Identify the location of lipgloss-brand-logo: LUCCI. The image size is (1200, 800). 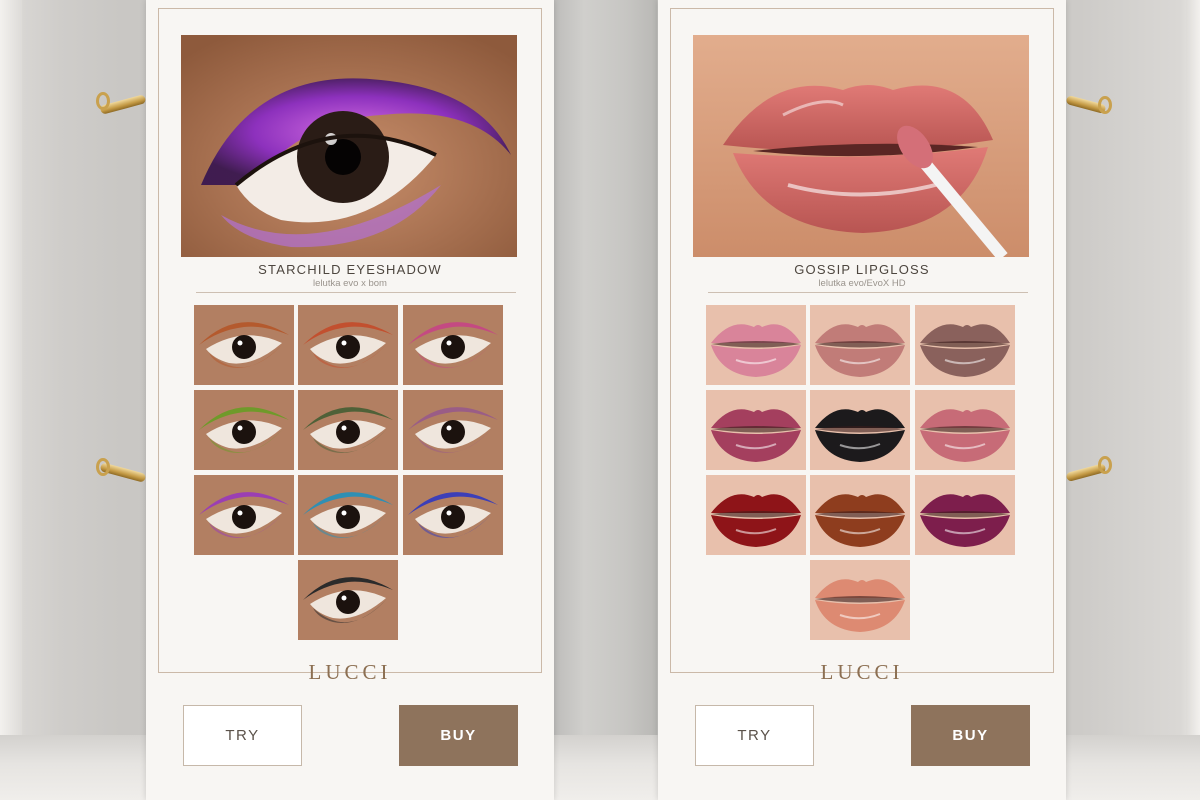
(862, 672).